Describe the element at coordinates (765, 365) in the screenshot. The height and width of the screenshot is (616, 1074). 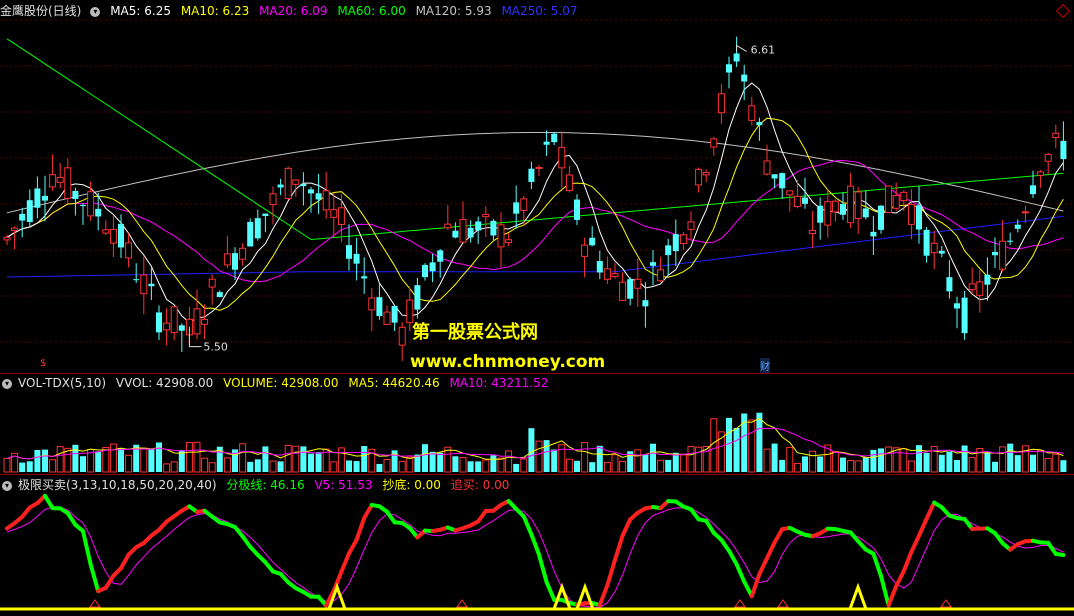
I see `finance-marker: 财` at that location.